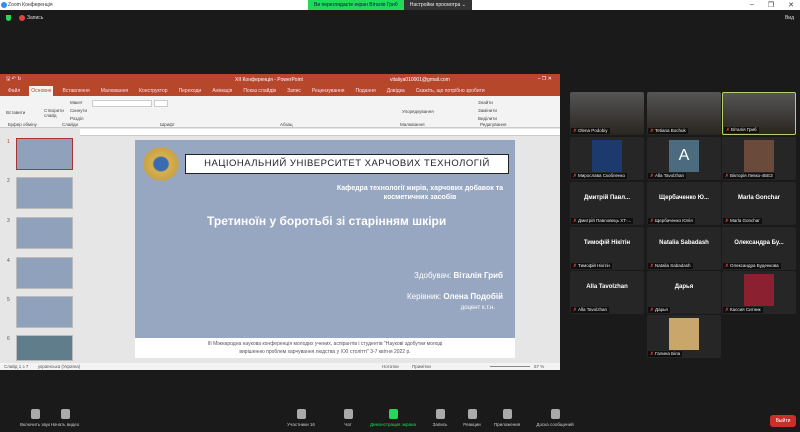  What do you see at coordinates (8, 339) in the screenshot?
I see `slide-number: 6` at bounding box center [8, 339].